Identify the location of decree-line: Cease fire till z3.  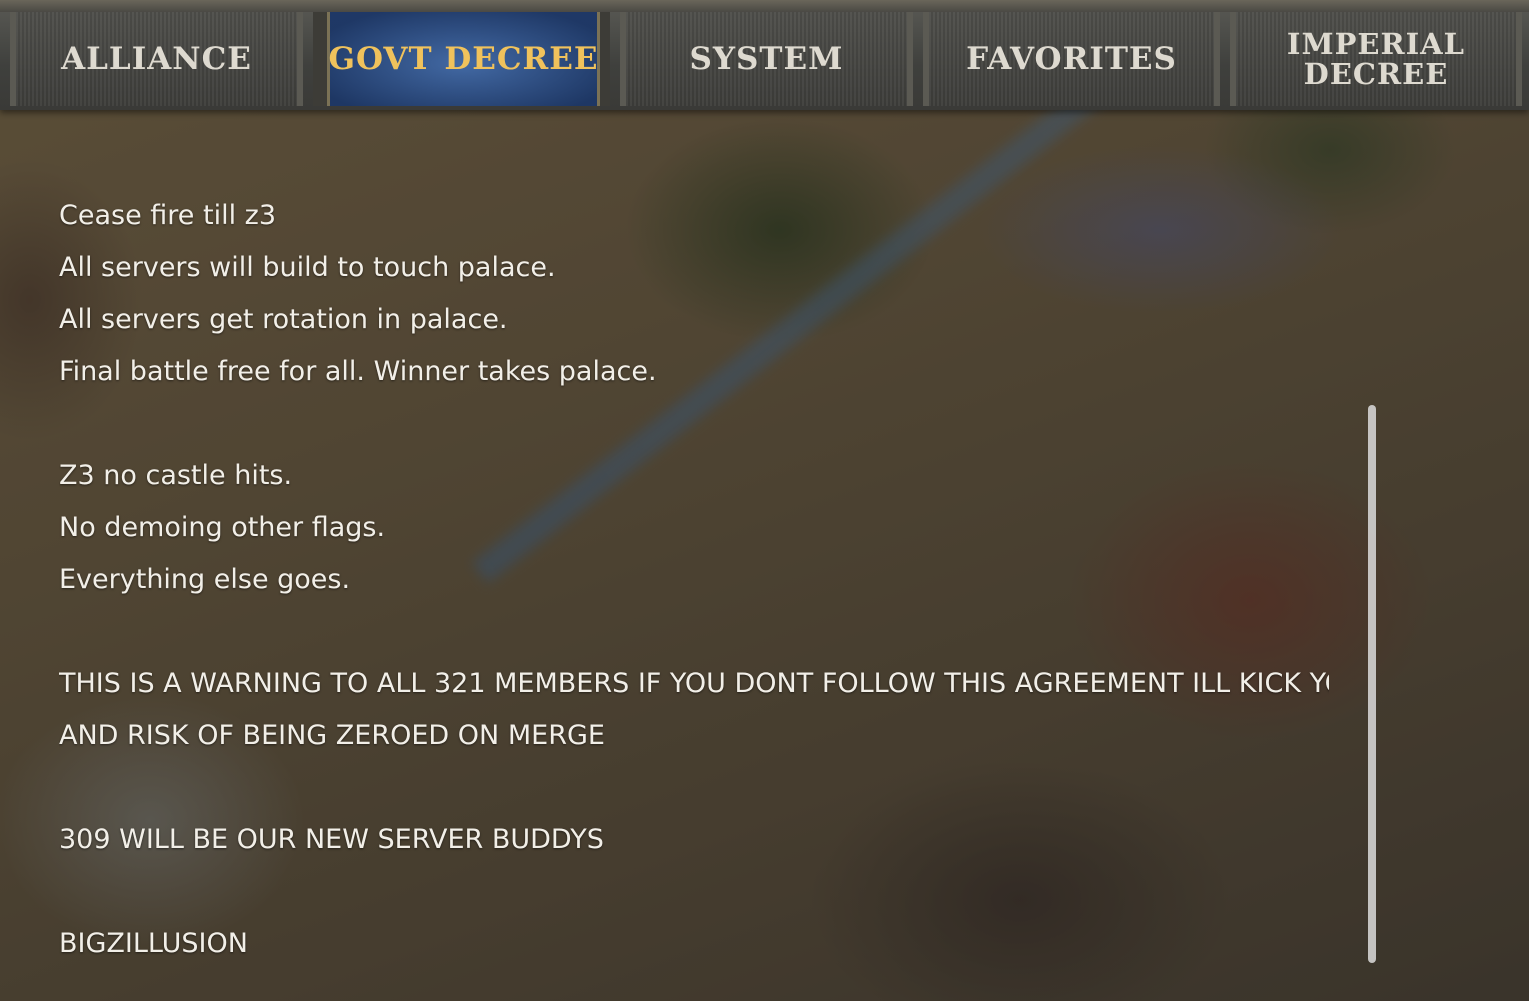
(168, 215).